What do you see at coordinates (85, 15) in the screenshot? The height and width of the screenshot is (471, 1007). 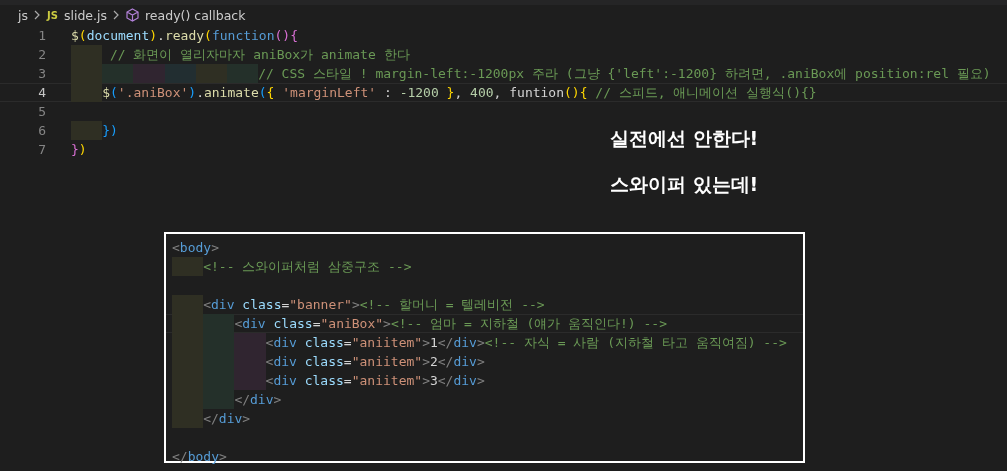 I see `breadcrumb-item: slide.js` at bounding box center [85, 15].